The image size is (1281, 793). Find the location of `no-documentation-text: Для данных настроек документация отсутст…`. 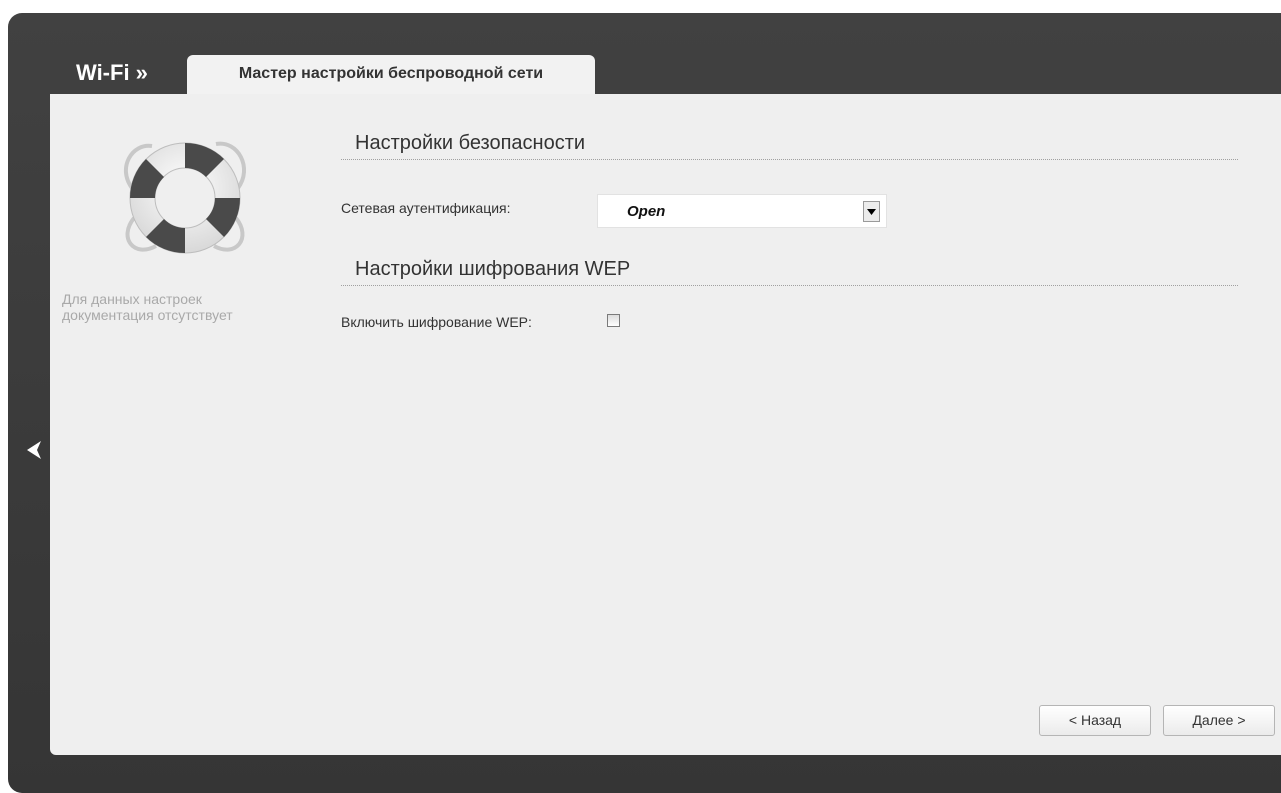

no-documentation-text: Для данных настроек документация отсутст… is located at coordinates (147, 307).